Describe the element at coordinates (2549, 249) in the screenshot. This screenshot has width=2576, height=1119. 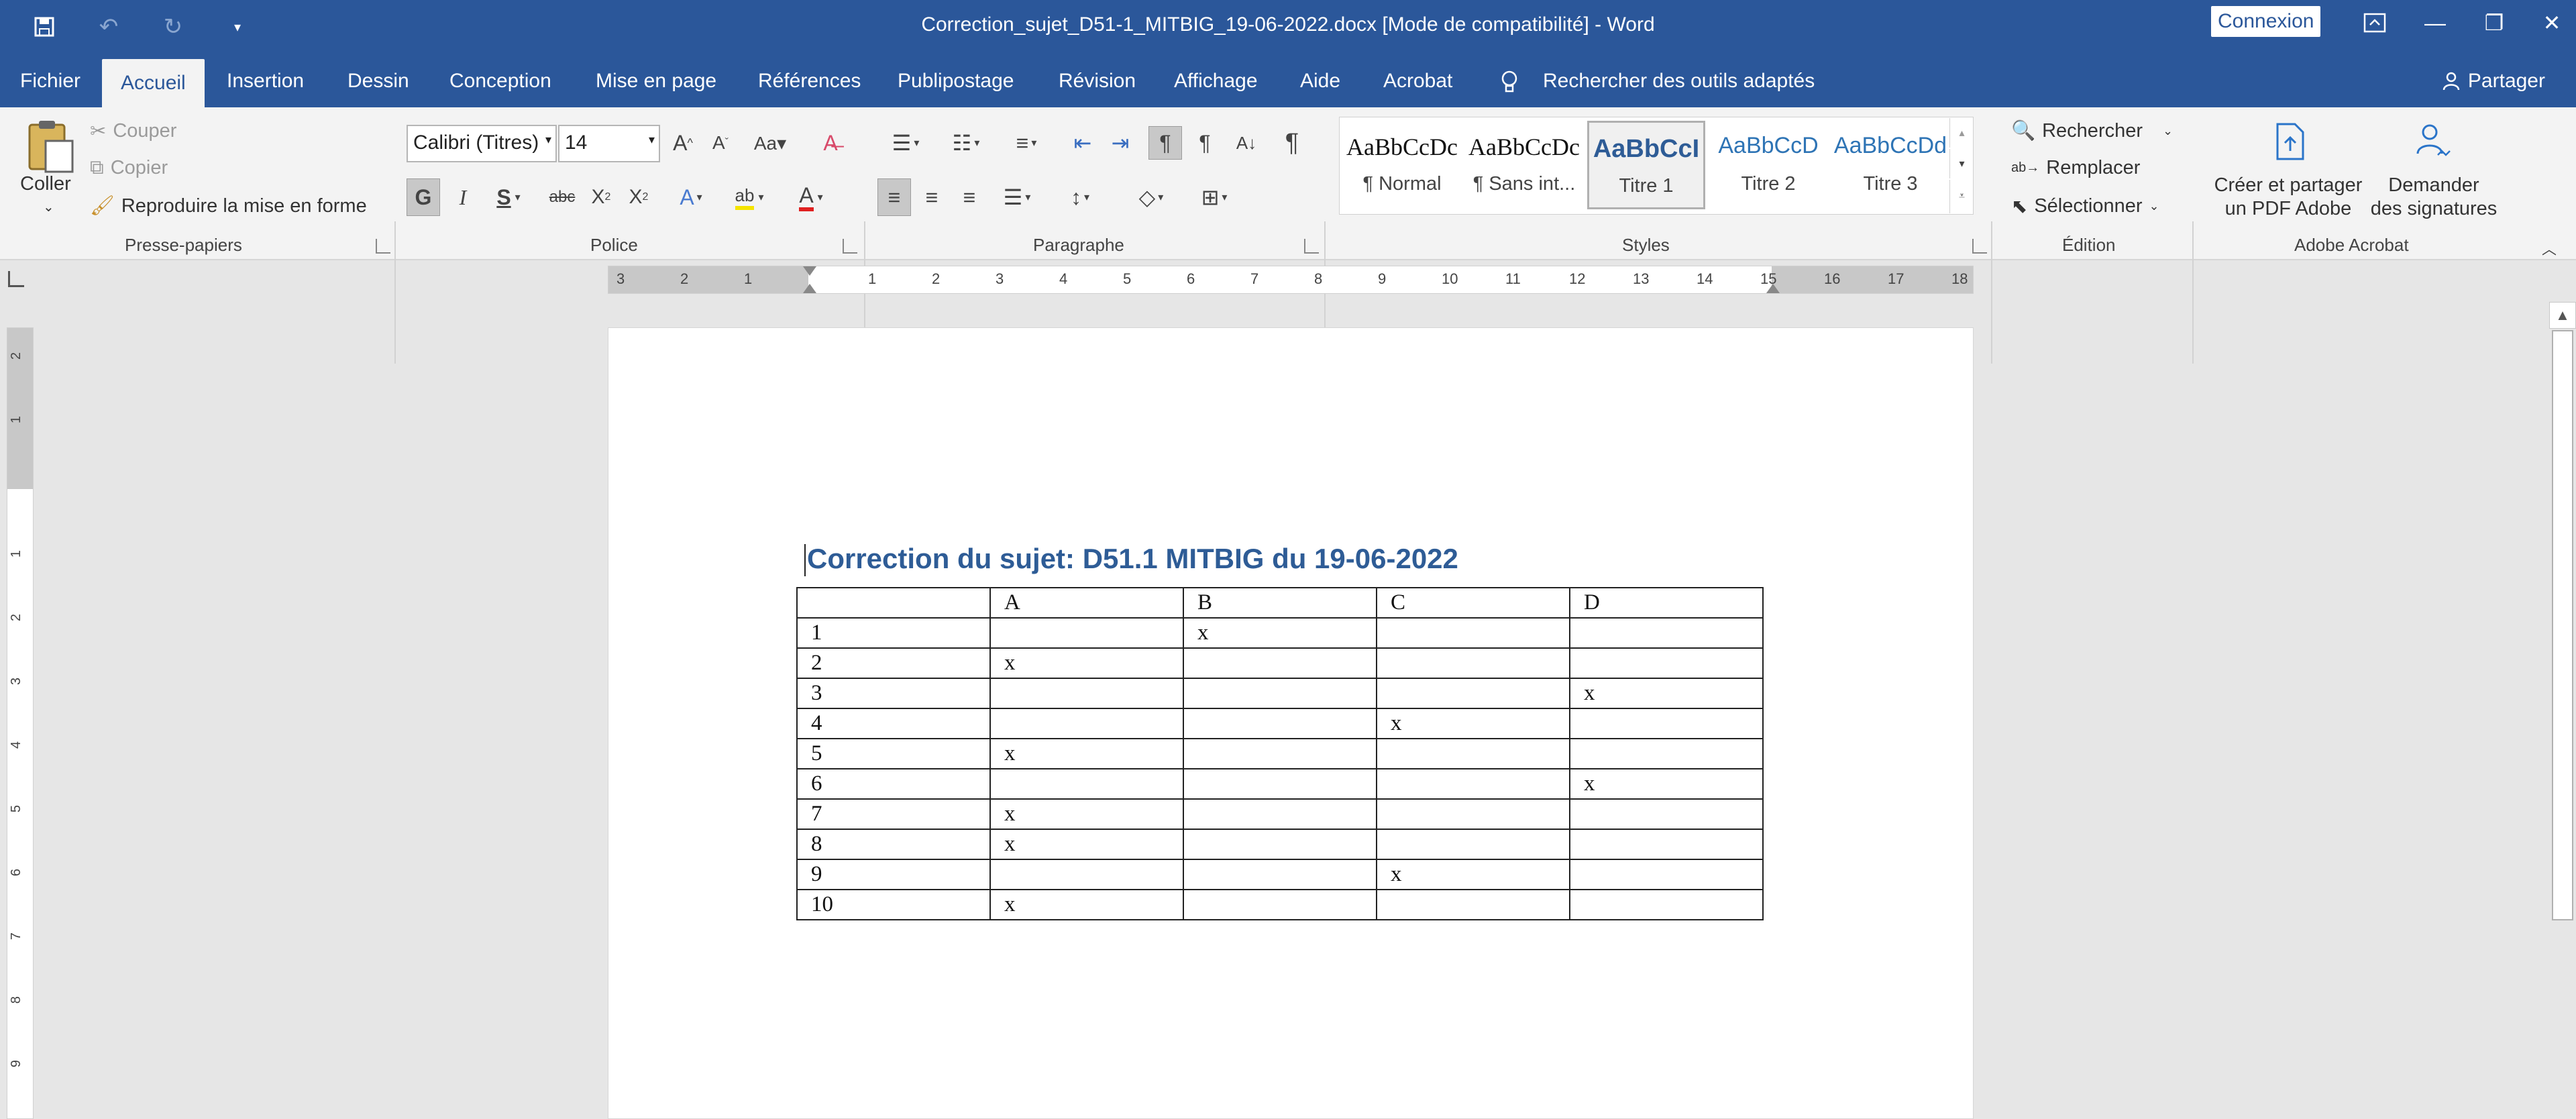
I see `collapse-ribbon-icon: ︿` at that location.